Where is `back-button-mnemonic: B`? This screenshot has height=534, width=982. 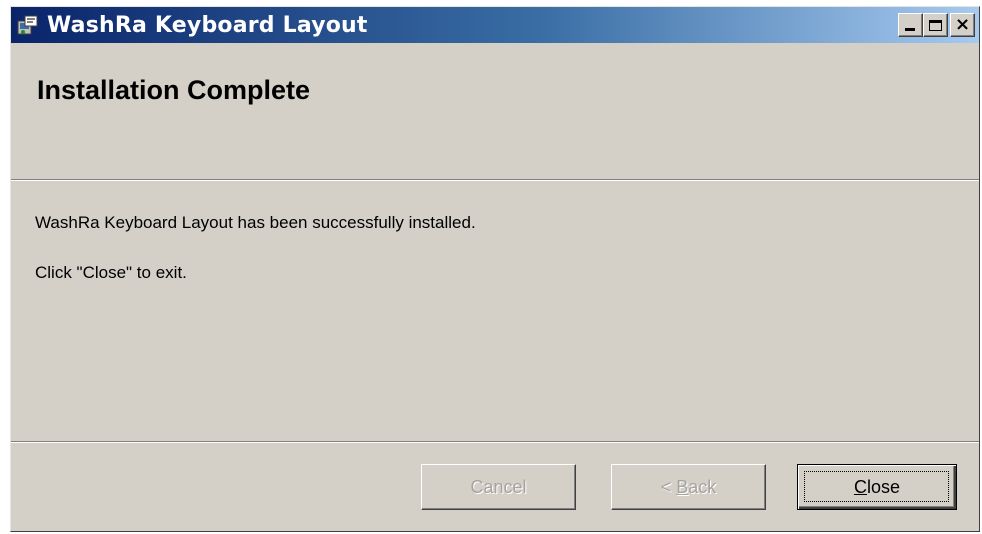
back-button-mnemonic: B is located at coordinates (682, 486).